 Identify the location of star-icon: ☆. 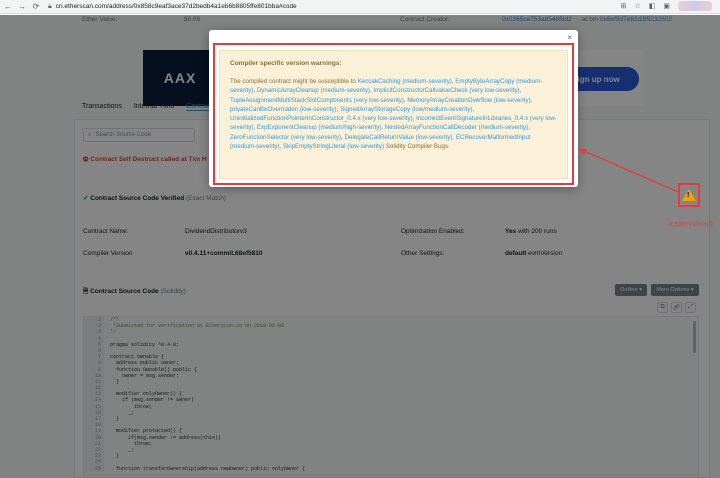
(637, 6).